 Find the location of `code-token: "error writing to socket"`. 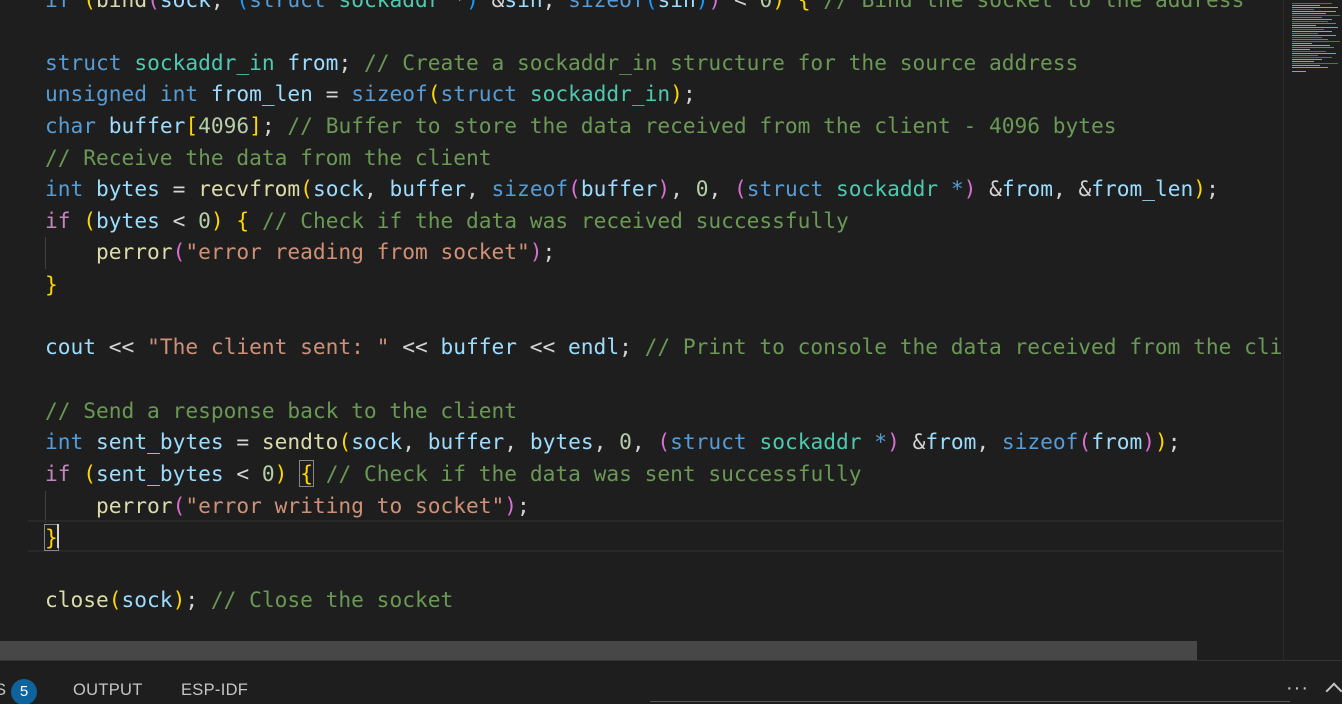

code-token: "error writing to socket" is located at coordinates (345, 505).